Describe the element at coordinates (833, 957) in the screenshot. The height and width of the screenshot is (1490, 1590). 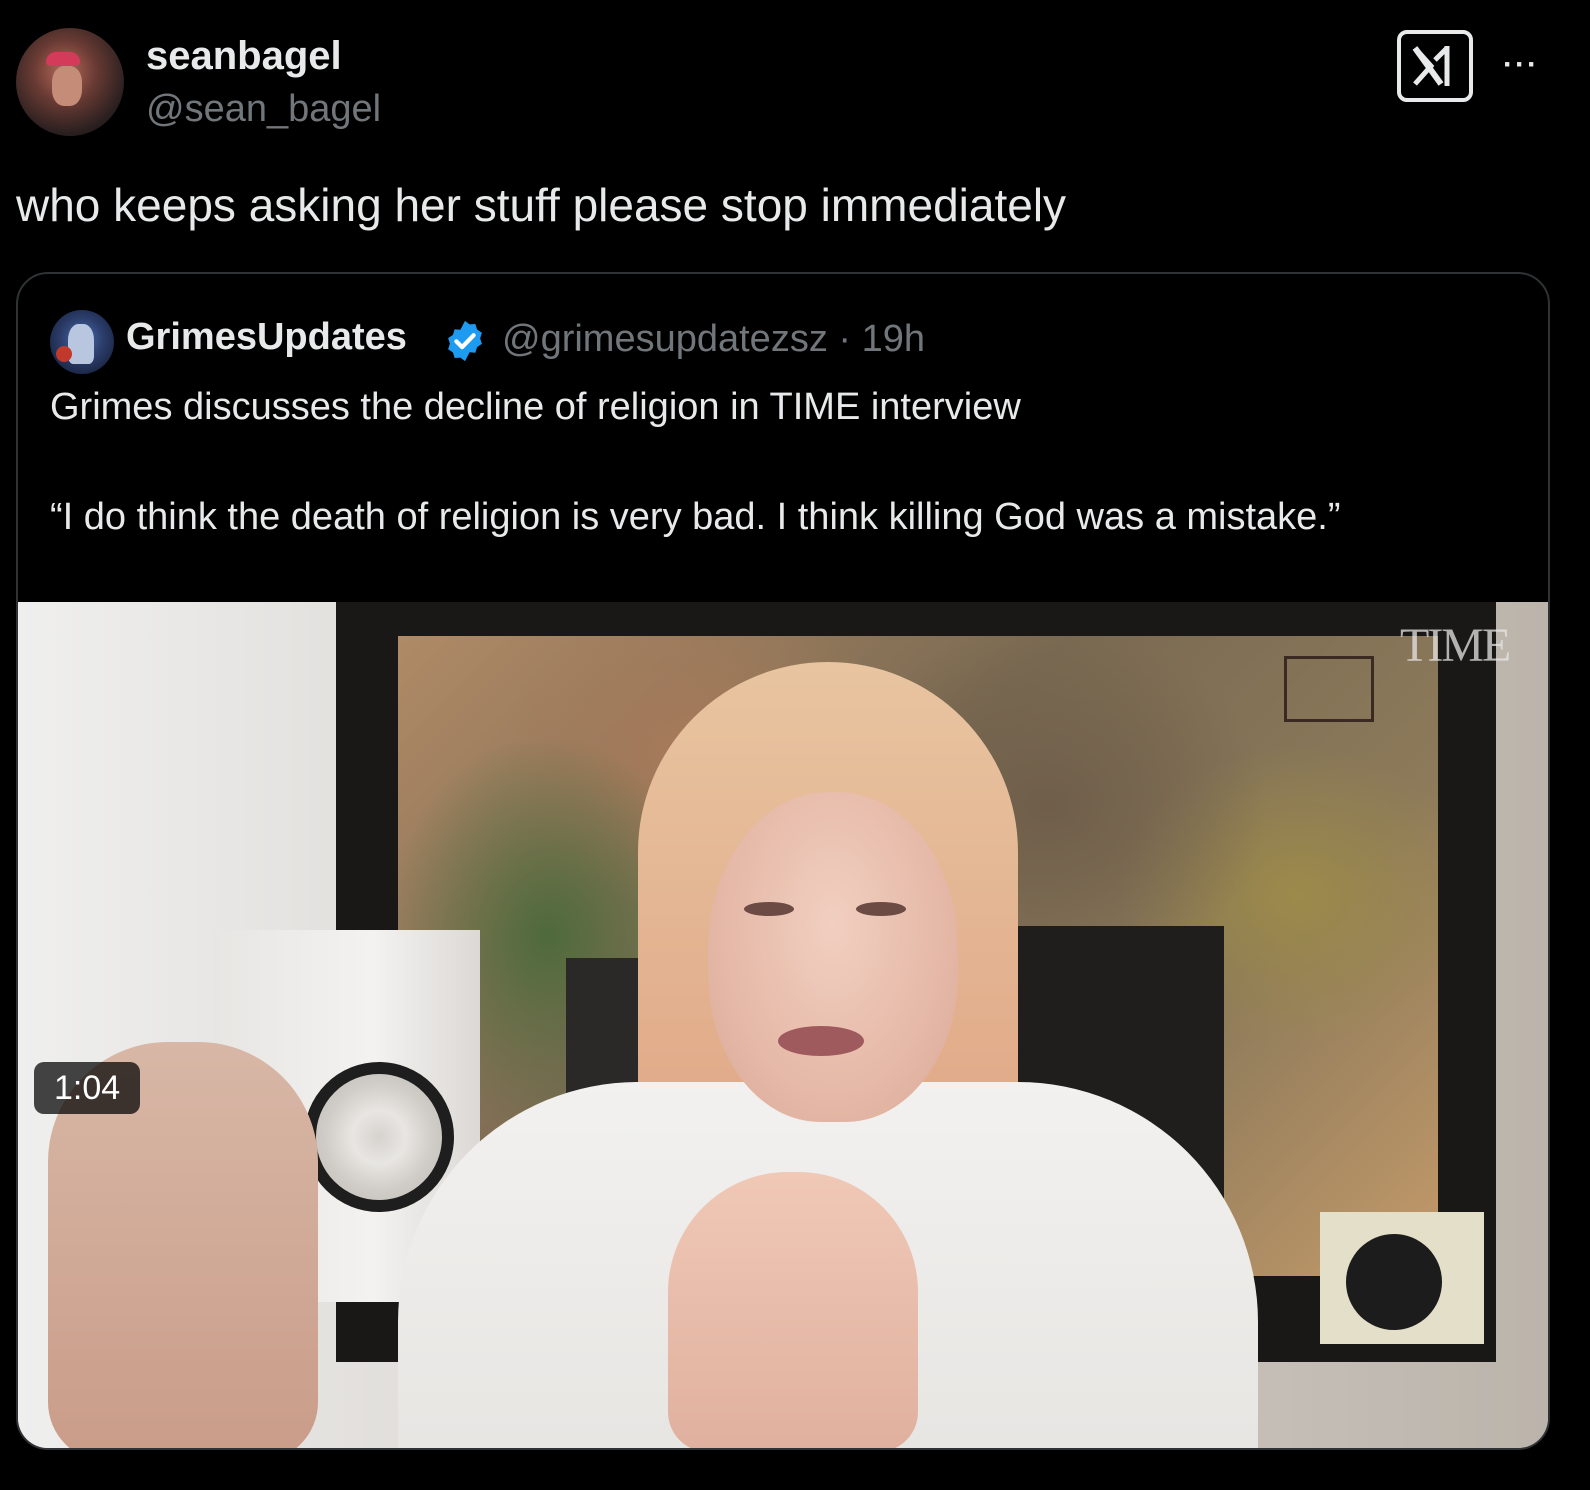
I see `video-person-face` at that location.